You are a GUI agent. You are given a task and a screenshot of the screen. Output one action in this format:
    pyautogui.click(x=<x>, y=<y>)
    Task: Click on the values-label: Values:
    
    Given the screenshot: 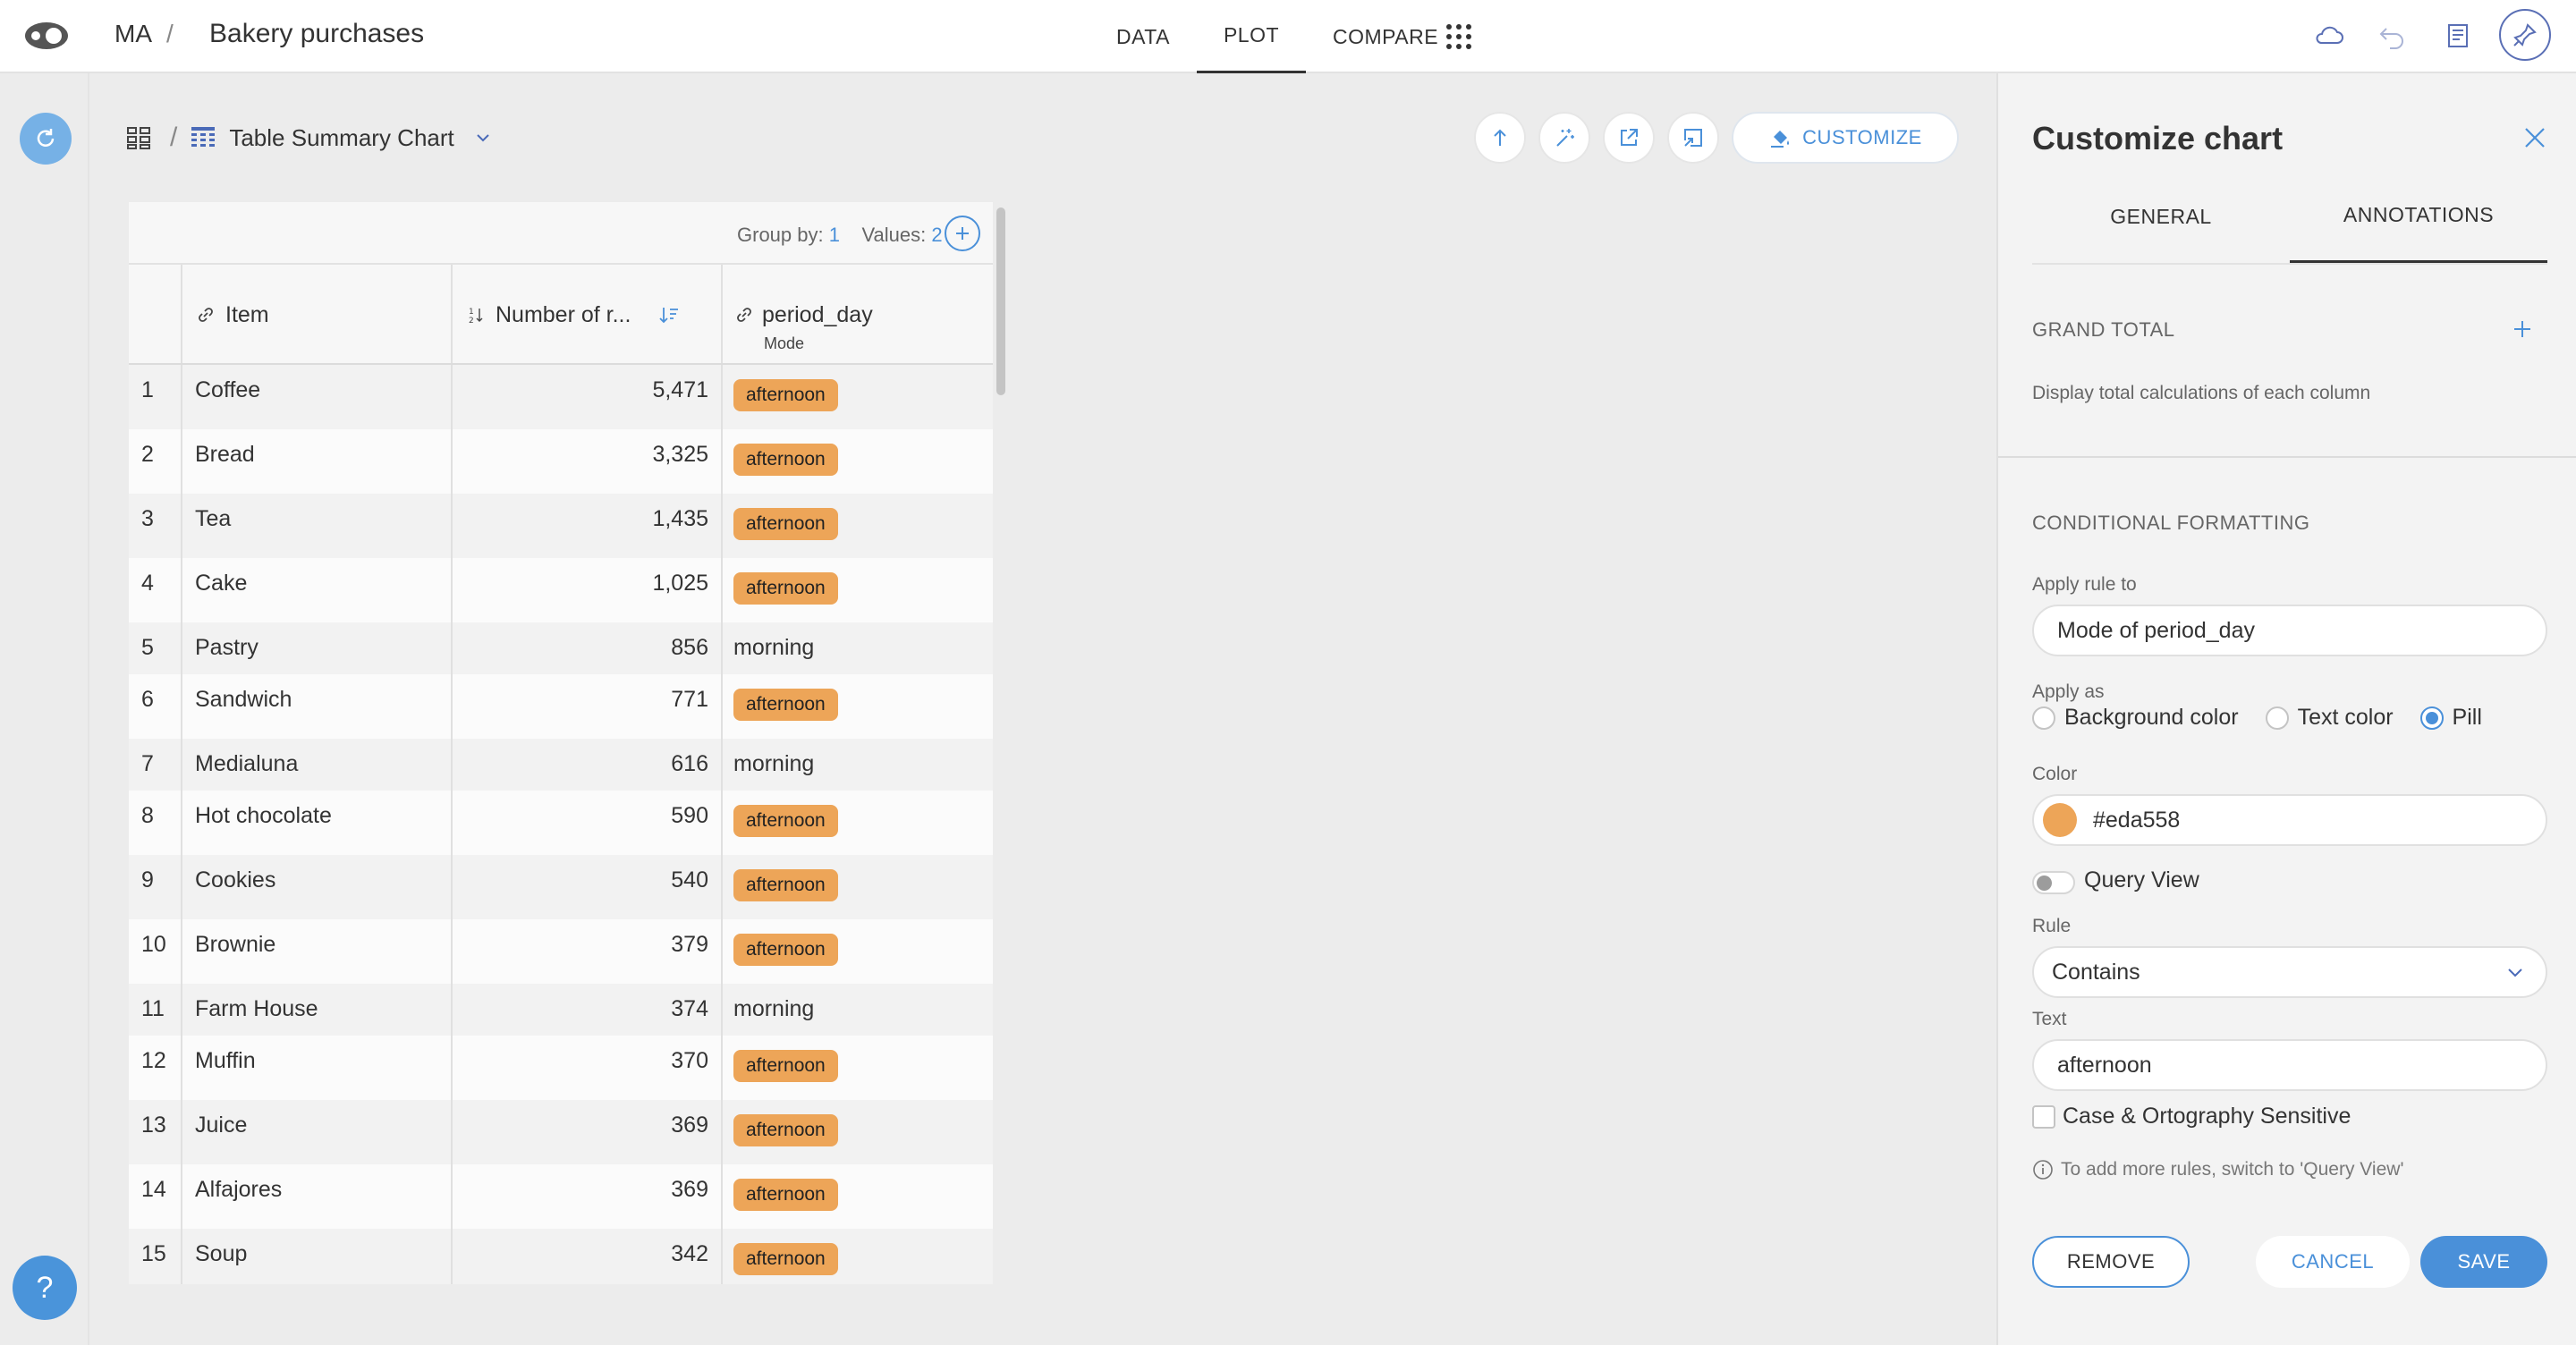 What is the action you would take?
    pyautogui.click(x=894, y=235)
    